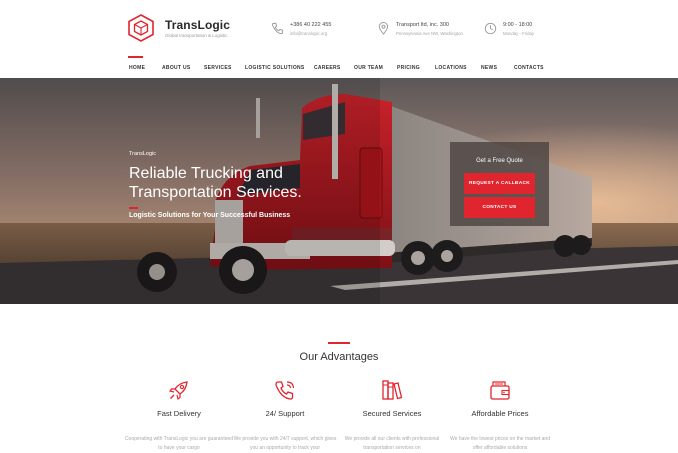 This screenshot has height=453, width=678. What do you see at coordinates (383, 28) in the screenshot?
I see `location-pin-icon` at bounding box center [383, 28].